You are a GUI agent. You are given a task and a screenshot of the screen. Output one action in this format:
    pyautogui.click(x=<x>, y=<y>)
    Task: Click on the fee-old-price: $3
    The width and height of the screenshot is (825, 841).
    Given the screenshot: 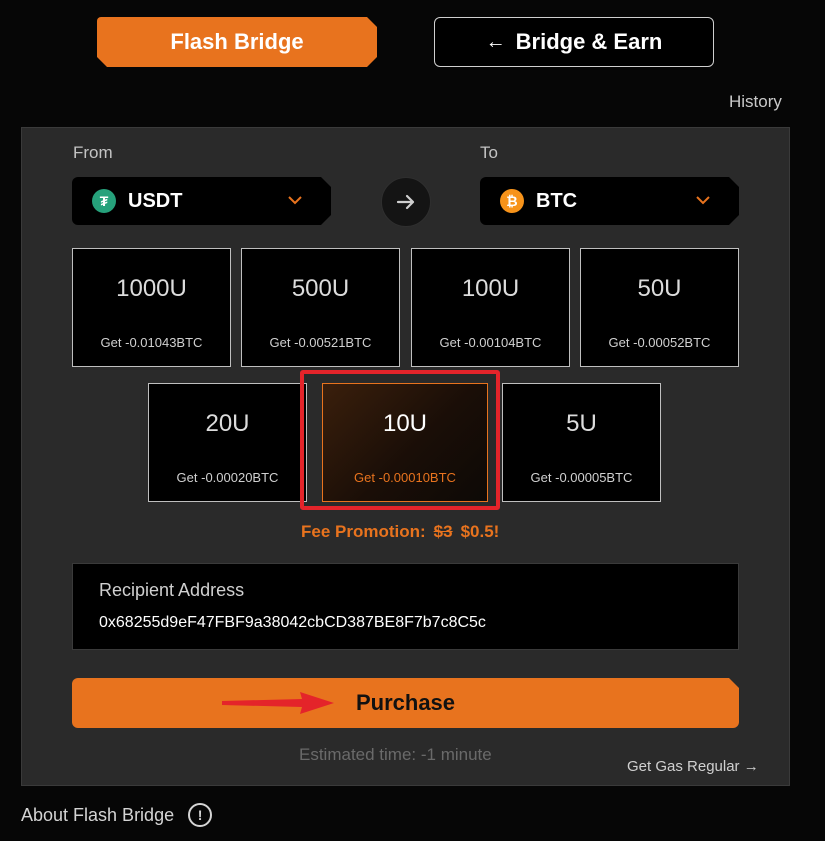 What is the action you would take?
    pyautogui.click(x=443, y=531)
    